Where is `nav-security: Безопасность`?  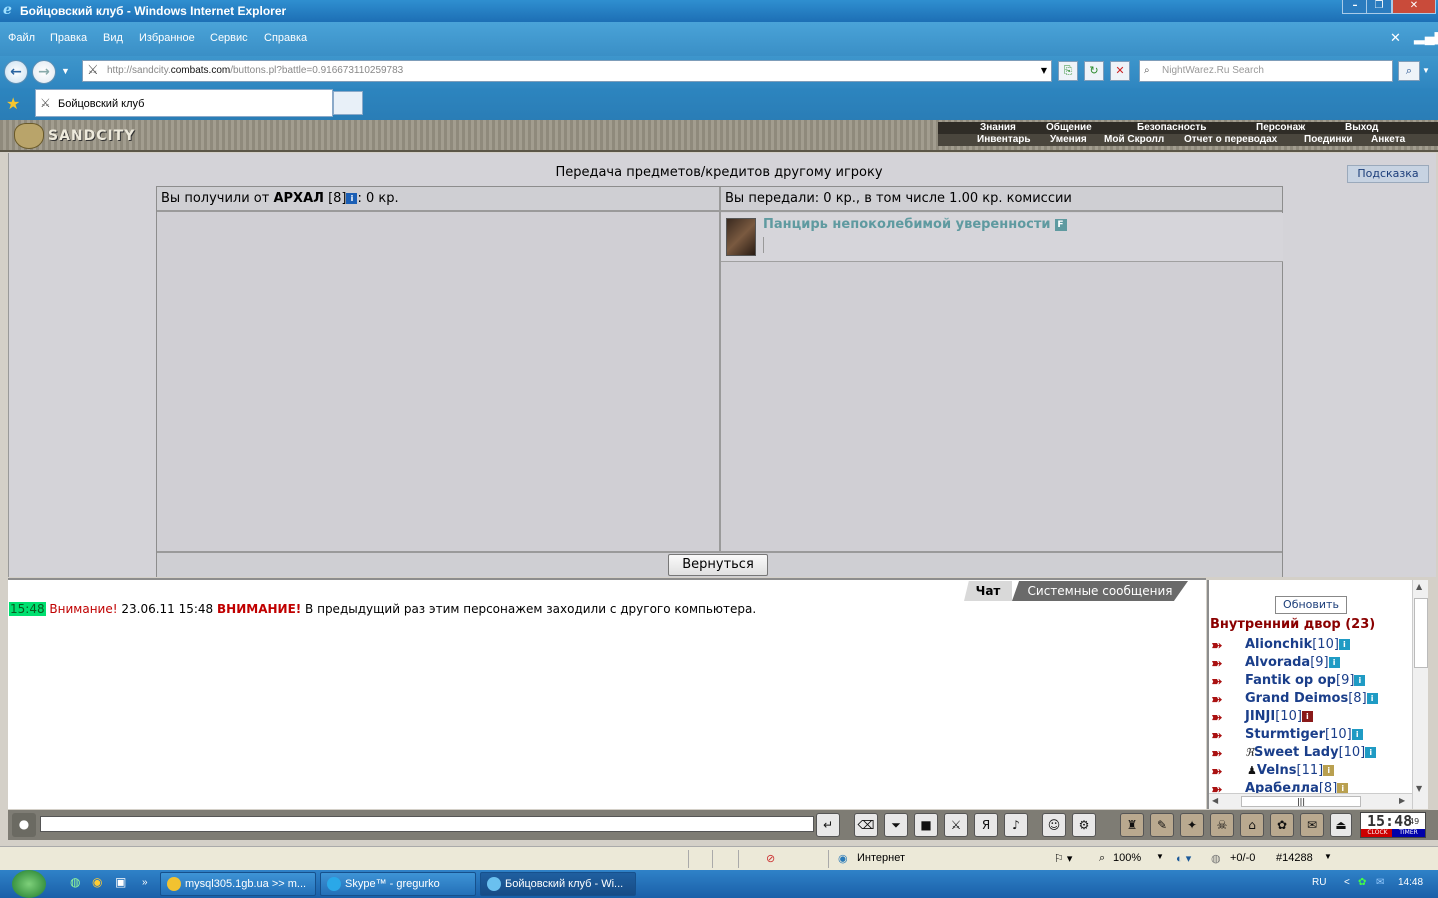
nav-security: Безопасность is located at coordinates (1171, 128).